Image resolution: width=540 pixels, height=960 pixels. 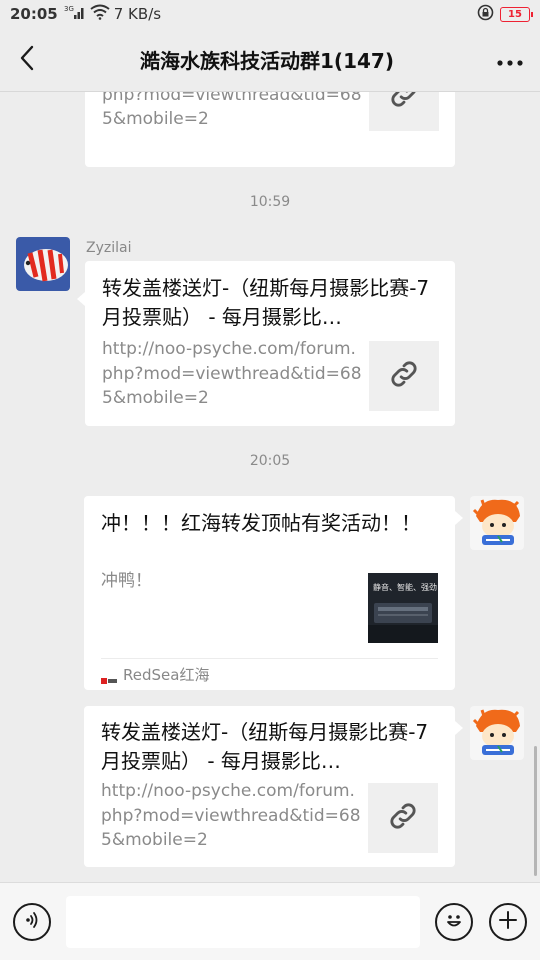 I want to click on emoji-icon, so click(x=454, y=922).